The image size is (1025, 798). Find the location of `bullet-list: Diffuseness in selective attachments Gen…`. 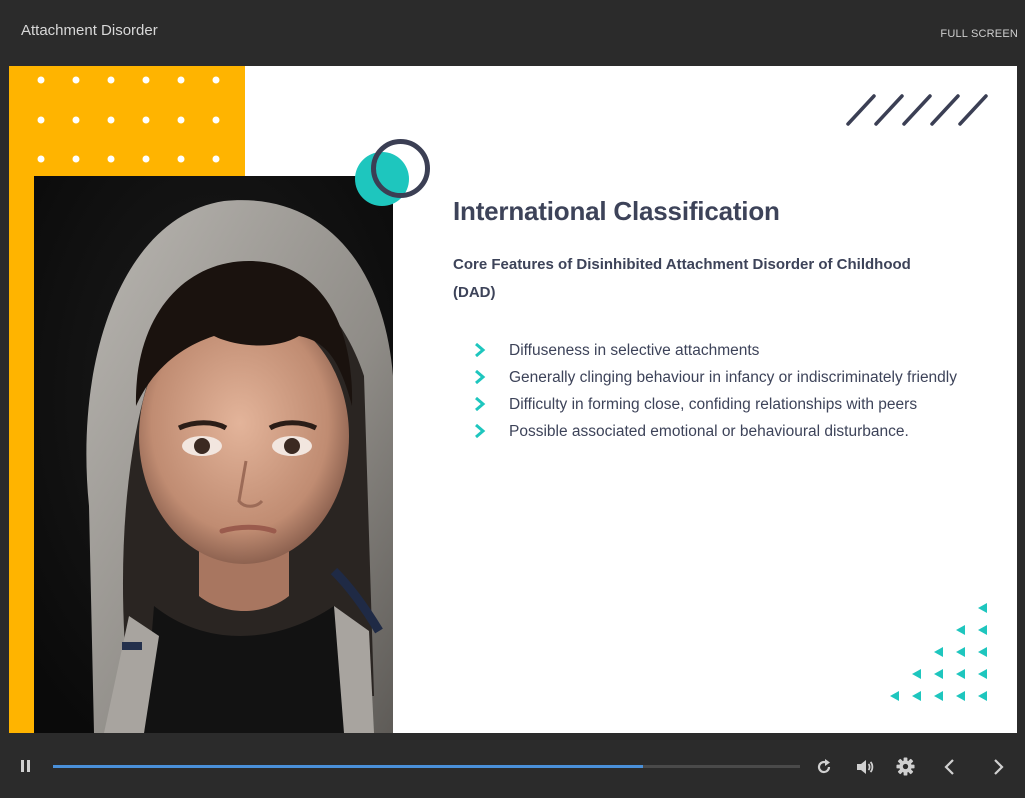

bullet-list: Diffuseness in selective attachments Gen… is located at coordinates (713, 391).